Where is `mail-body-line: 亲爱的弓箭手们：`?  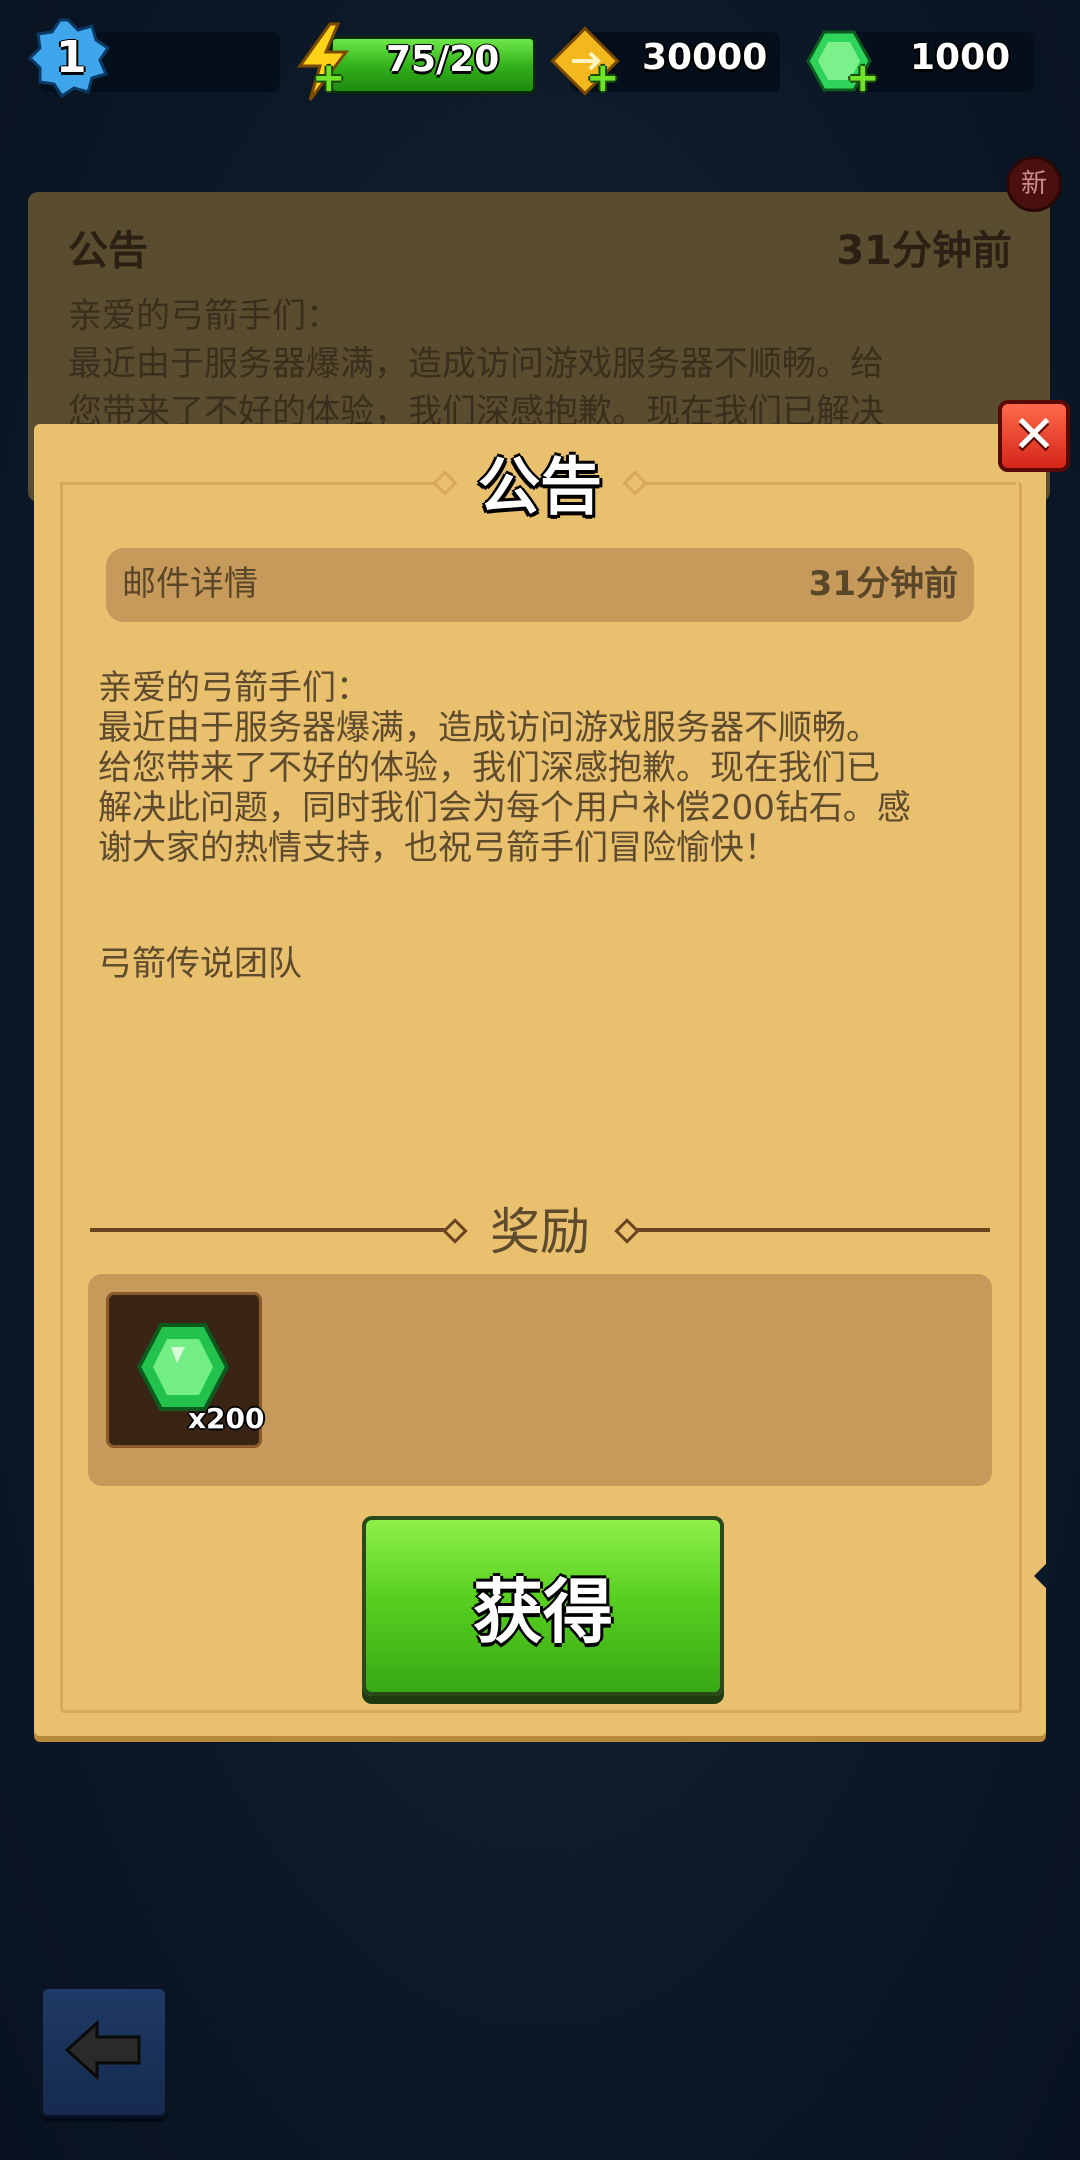
mail-body-line: 亲爱的弓箭手们： is located at coordinates (234, 688).